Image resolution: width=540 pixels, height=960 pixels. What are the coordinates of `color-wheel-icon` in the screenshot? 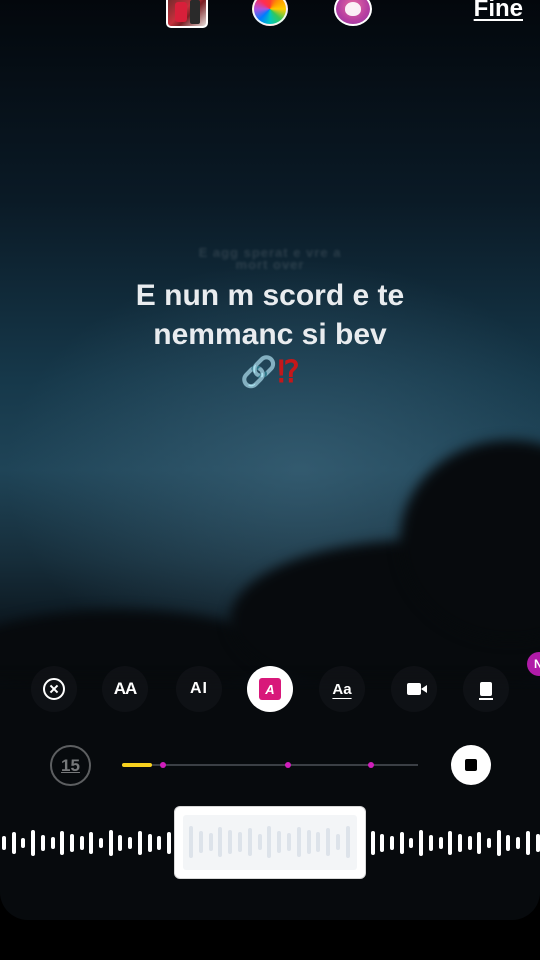 It's located at (270, 13).